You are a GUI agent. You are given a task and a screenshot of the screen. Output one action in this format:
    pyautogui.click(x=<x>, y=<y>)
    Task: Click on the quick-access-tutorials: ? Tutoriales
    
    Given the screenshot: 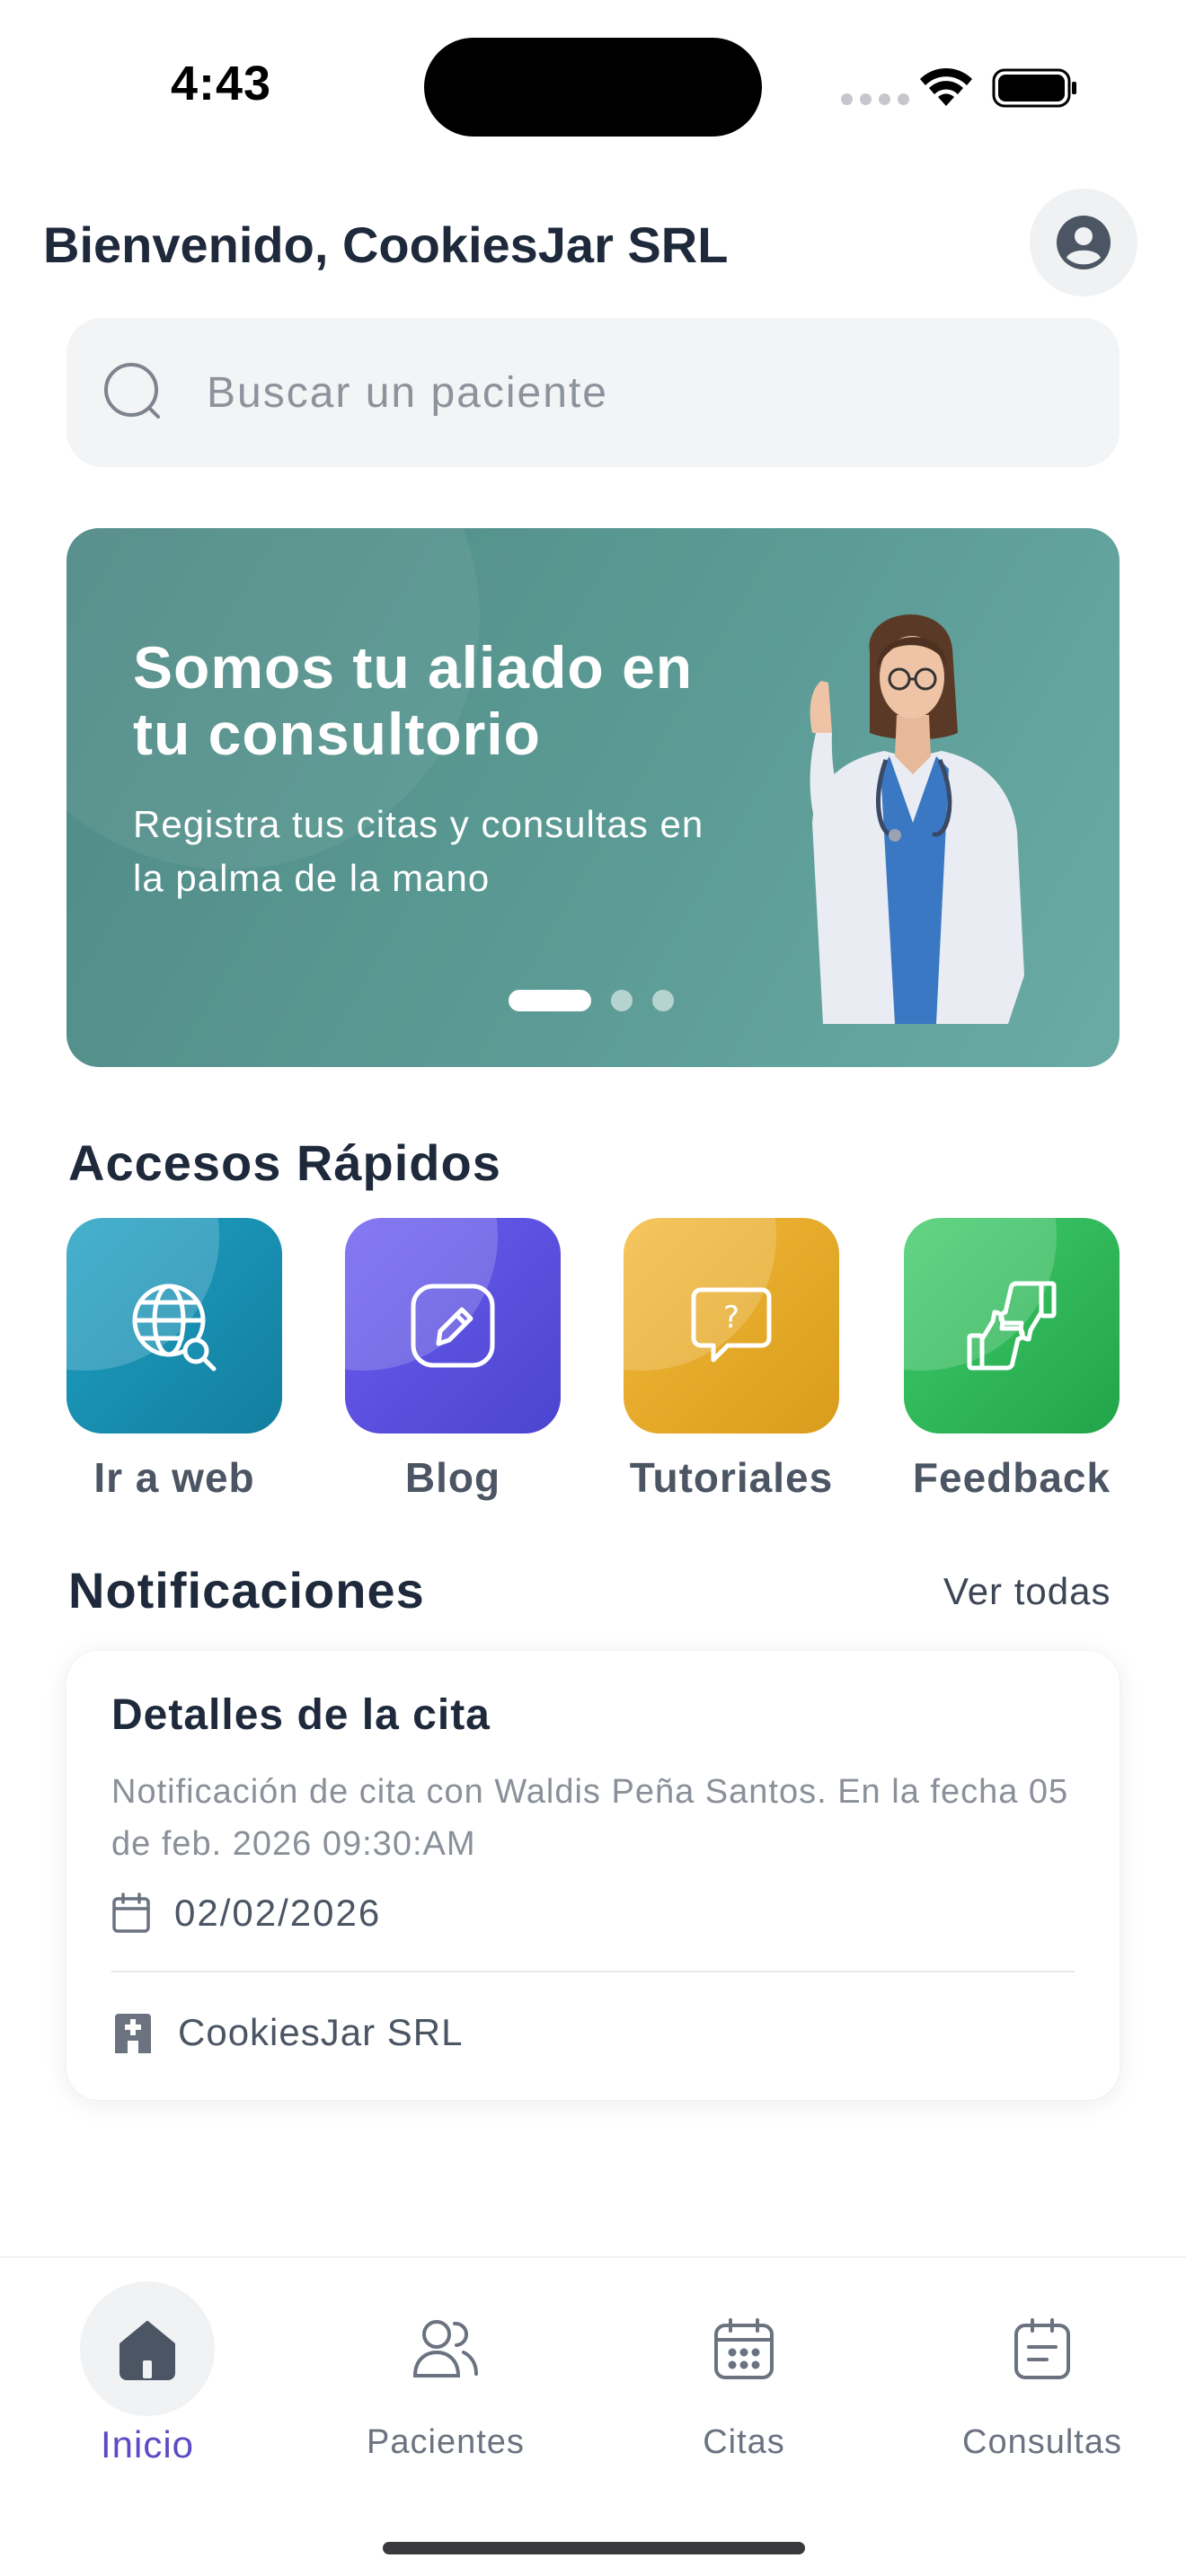 What is the action you would take?
    pyautogui.click(x=731, y=1360)
    